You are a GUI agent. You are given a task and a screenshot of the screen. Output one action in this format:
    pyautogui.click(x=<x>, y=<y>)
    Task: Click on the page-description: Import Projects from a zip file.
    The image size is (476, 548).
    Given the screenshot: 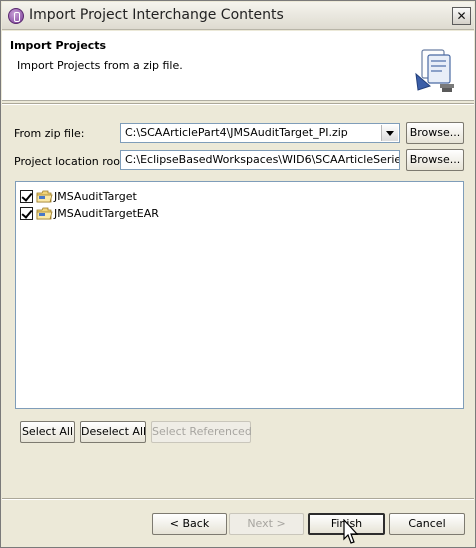 What is the action you would take?
    pyautogui.click(x=100, y=65)
    